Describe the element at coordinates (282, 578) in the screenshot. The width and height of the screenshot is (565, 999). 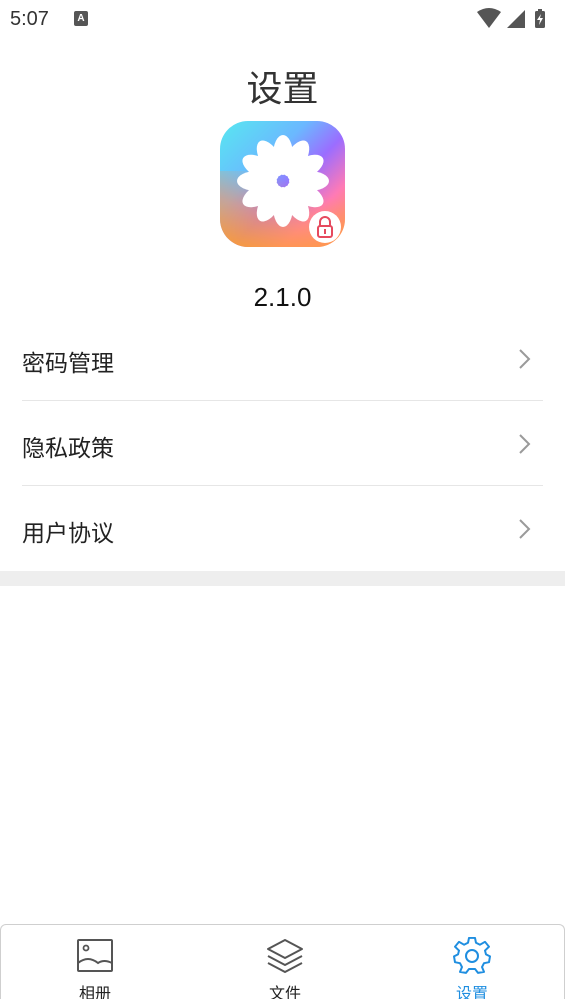
I see `section-divider` at that location.